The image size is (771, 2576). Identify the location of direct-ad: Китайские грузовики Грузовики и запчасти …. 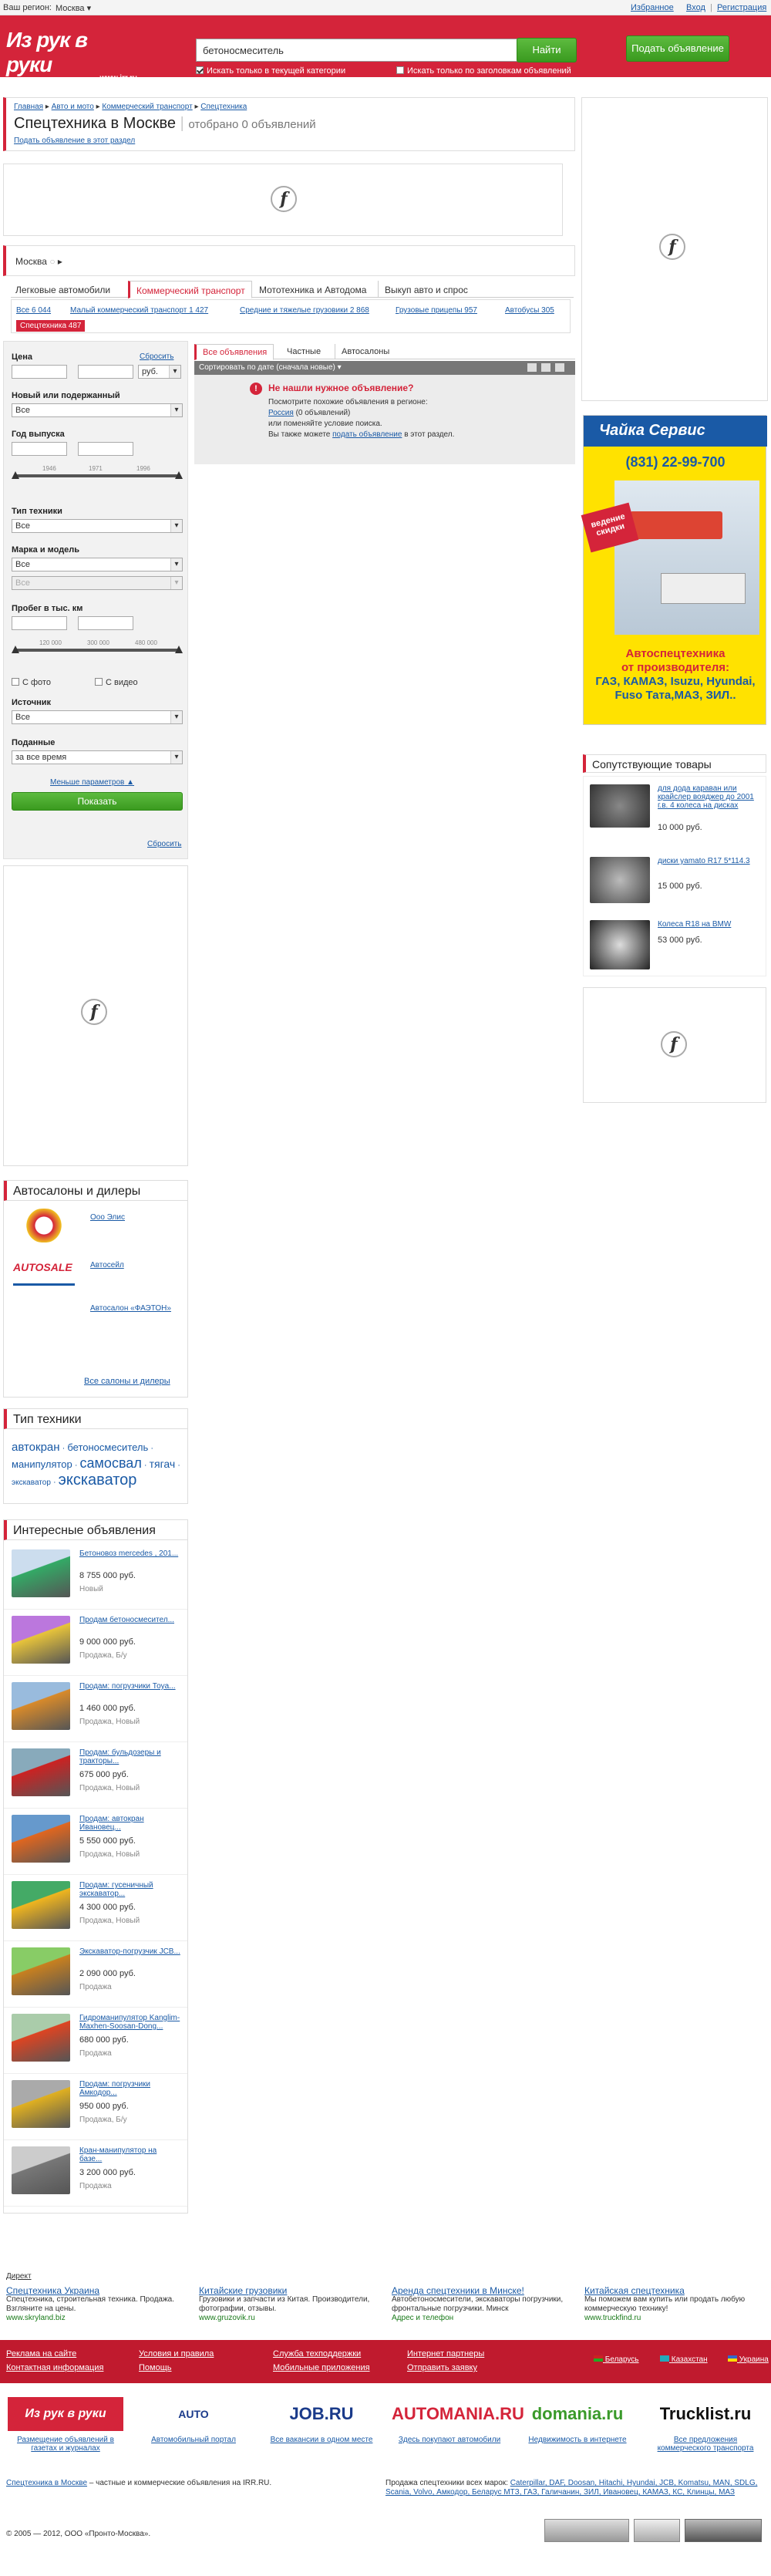
(292, 2304).